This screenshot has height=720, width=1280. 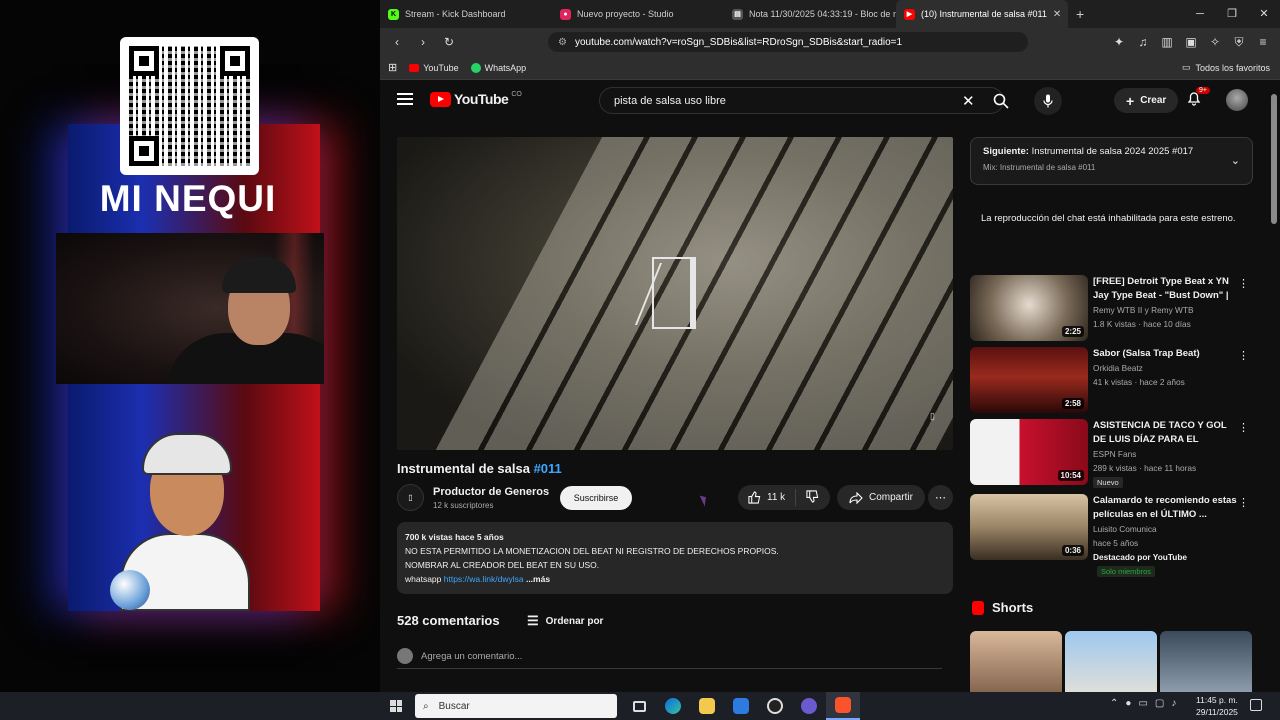 I want to click on mix-name: Mix: Instrumental de salsa #011, so click(x=1039, y=167).